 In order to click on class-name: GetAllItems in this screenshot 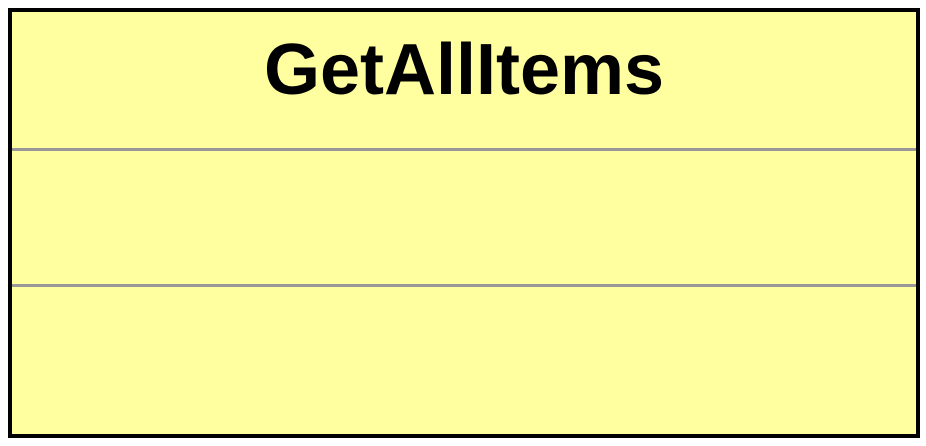, I will do `click(464, 70)`.